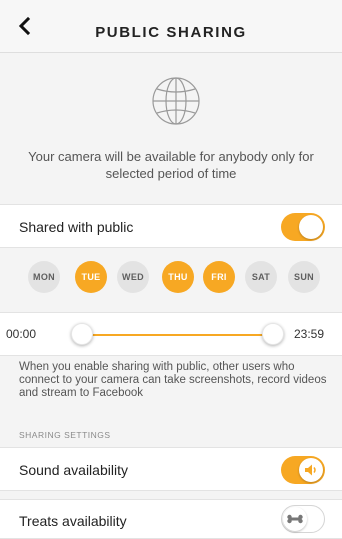  I want to click on sound-availability-label: Sound availability, so click(73, 470).